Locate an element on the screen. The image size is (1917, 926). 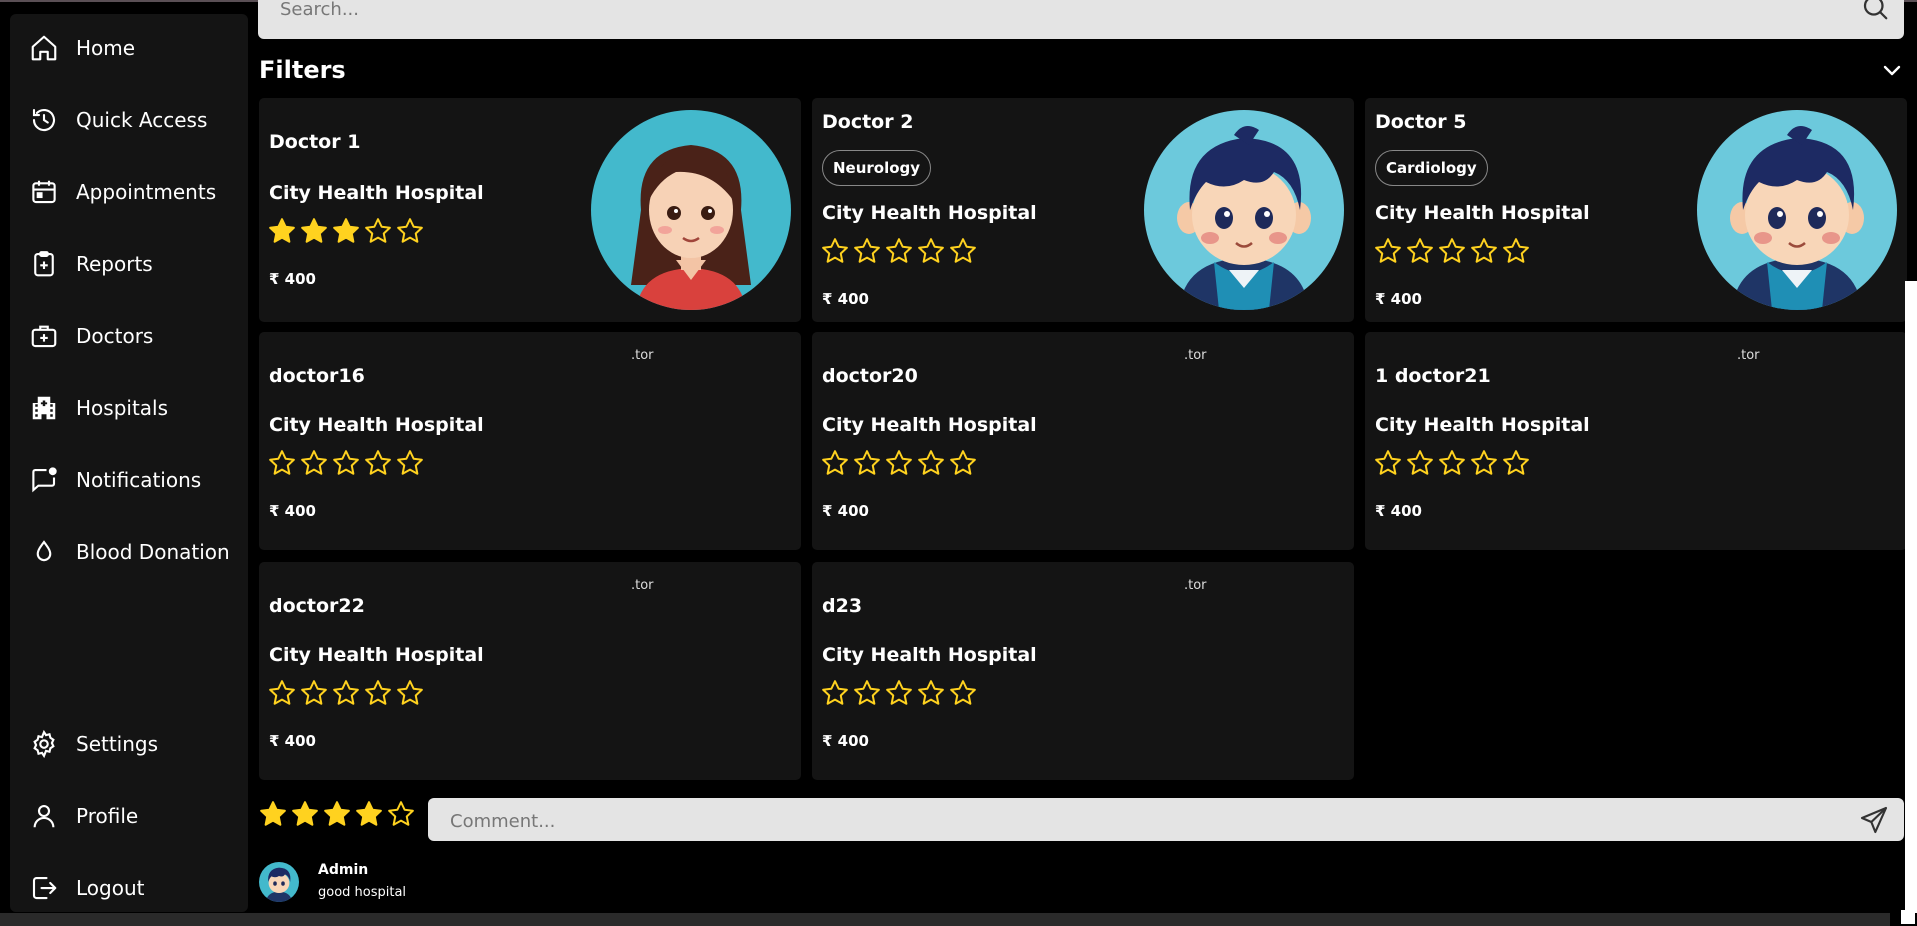
specialty-tag: Cardiology is located at coordinates (1431, 168).